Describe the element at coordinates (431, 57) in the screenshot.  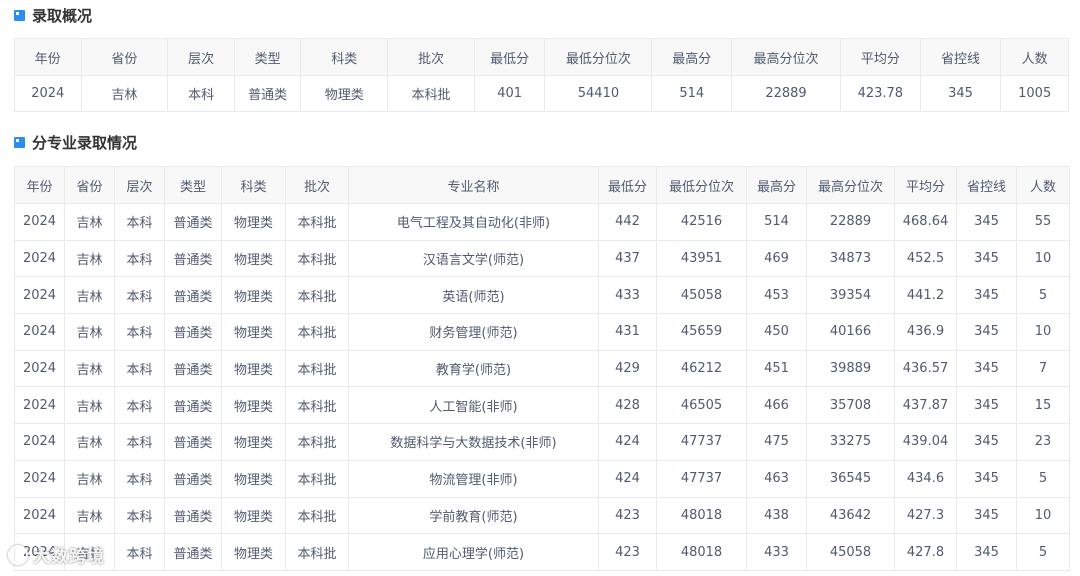
I see `summary-column-header: 批次` at that location.